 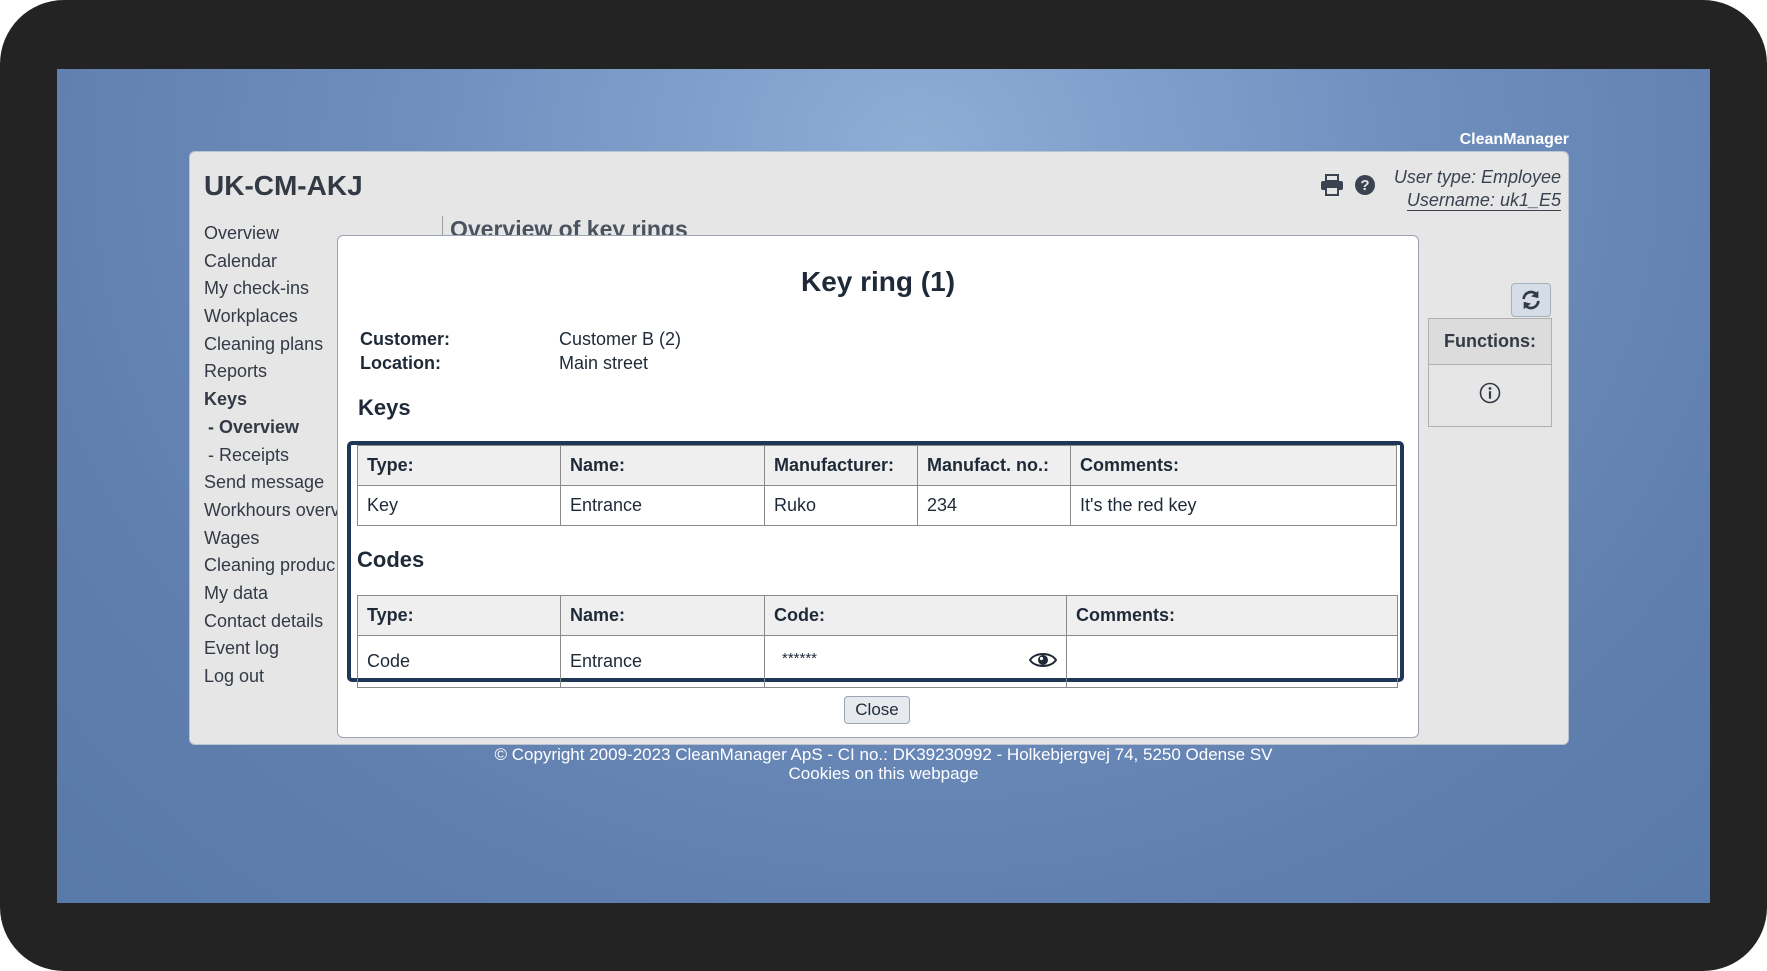 I want to click on brand-label: CleanManager, so click(x=1514, y=139).